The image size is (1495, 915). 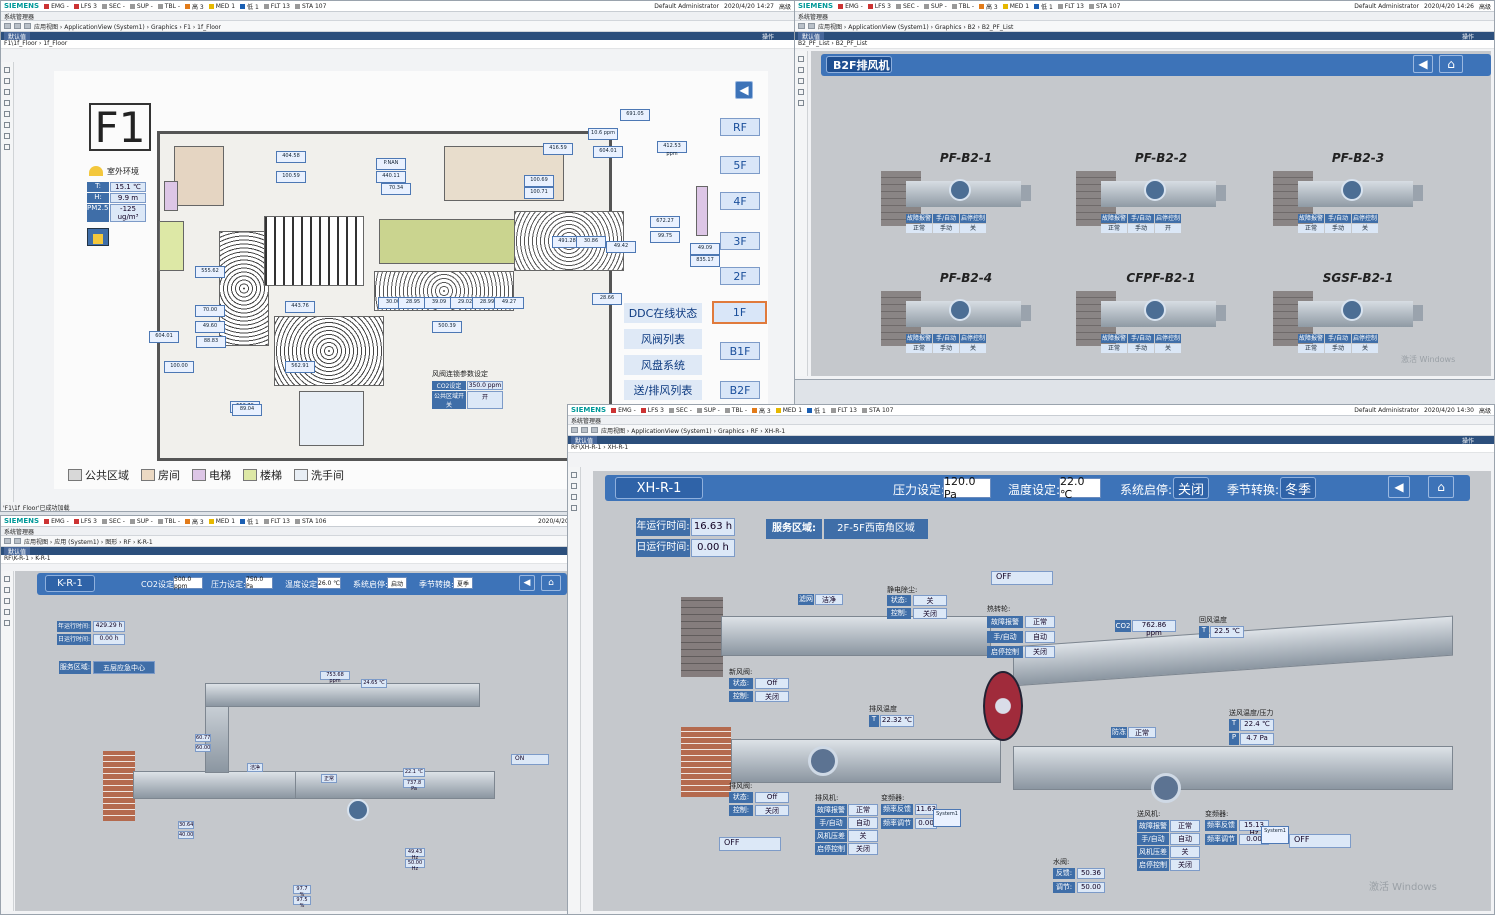 I want to click on wheel-start: 关闭, so click(x=1040, y=652).